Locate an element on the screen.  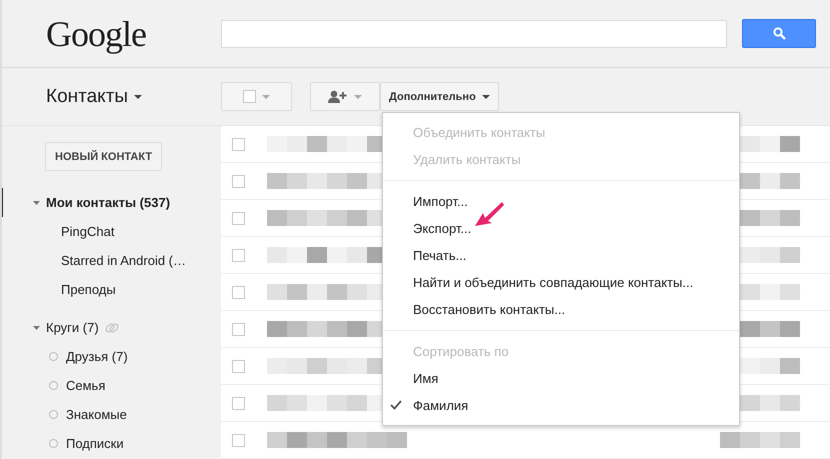
sidebar-item: Преподы is located at coordinates (88, 289).